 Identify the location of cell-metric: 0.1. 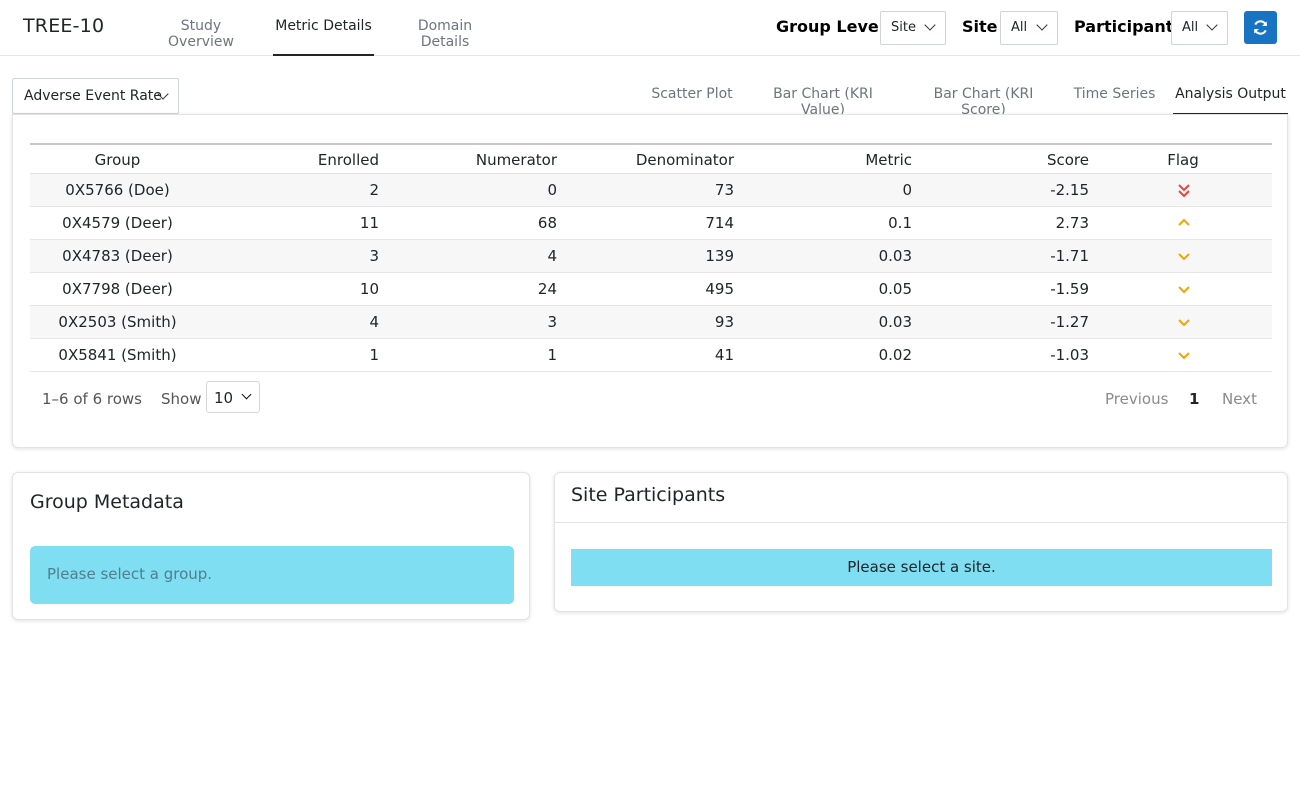
(900, 223).